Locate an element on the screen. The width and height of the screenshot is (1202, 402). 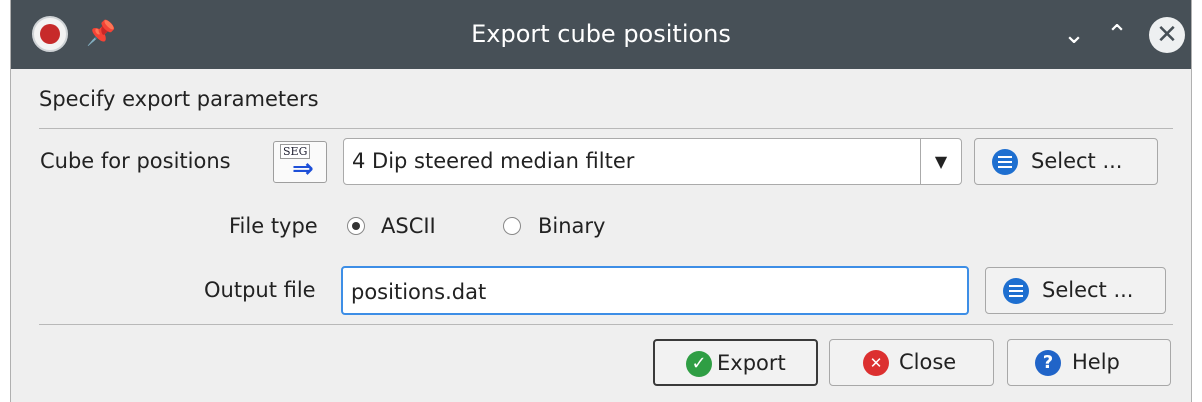
output-file-input is located at coordinates (651, 291).